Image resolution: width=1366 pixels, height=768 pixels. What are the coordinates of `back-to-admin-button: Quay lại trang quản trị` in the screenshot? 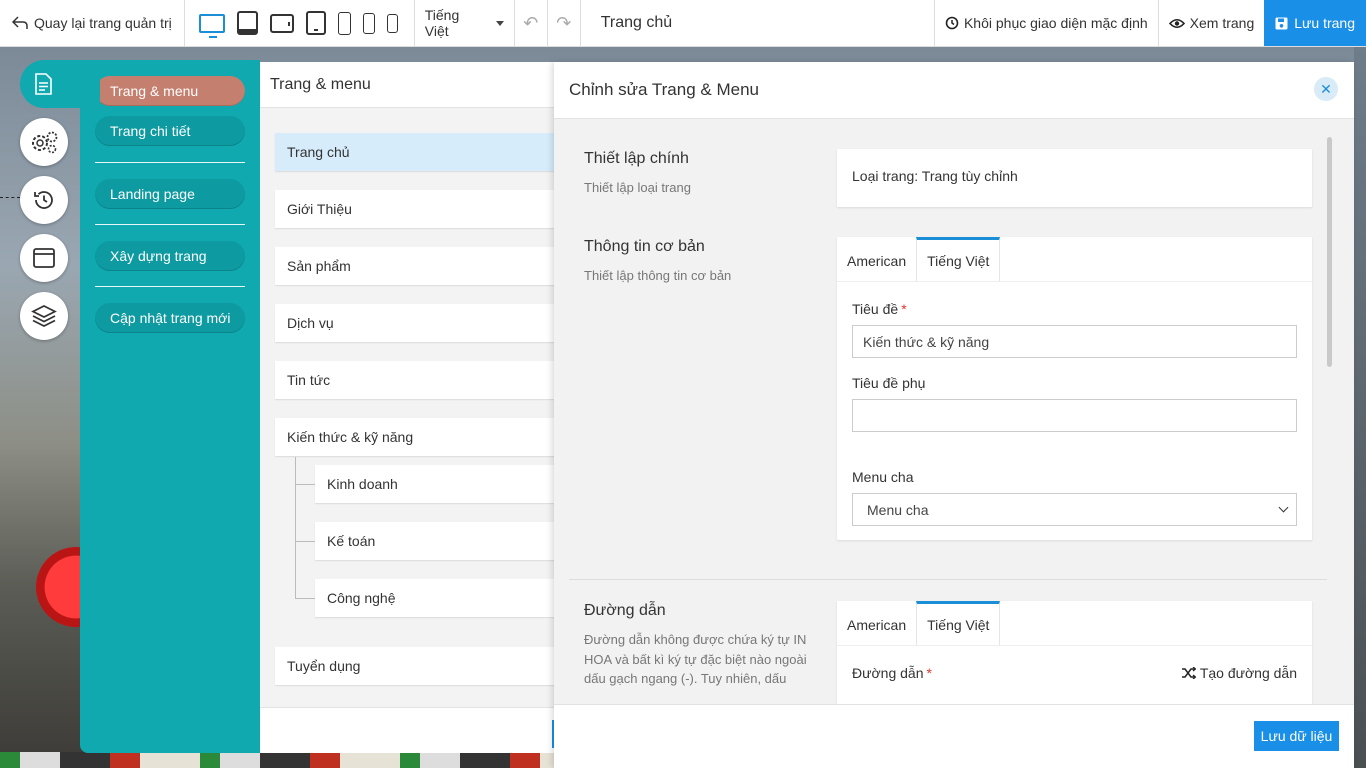 It's located at (92, 23).